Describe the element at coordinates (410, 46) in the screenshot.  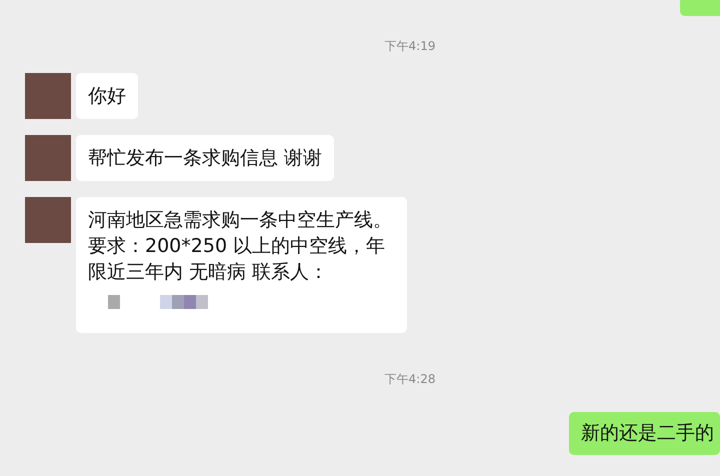
I see `timestamp: 下午4:19` at that location.